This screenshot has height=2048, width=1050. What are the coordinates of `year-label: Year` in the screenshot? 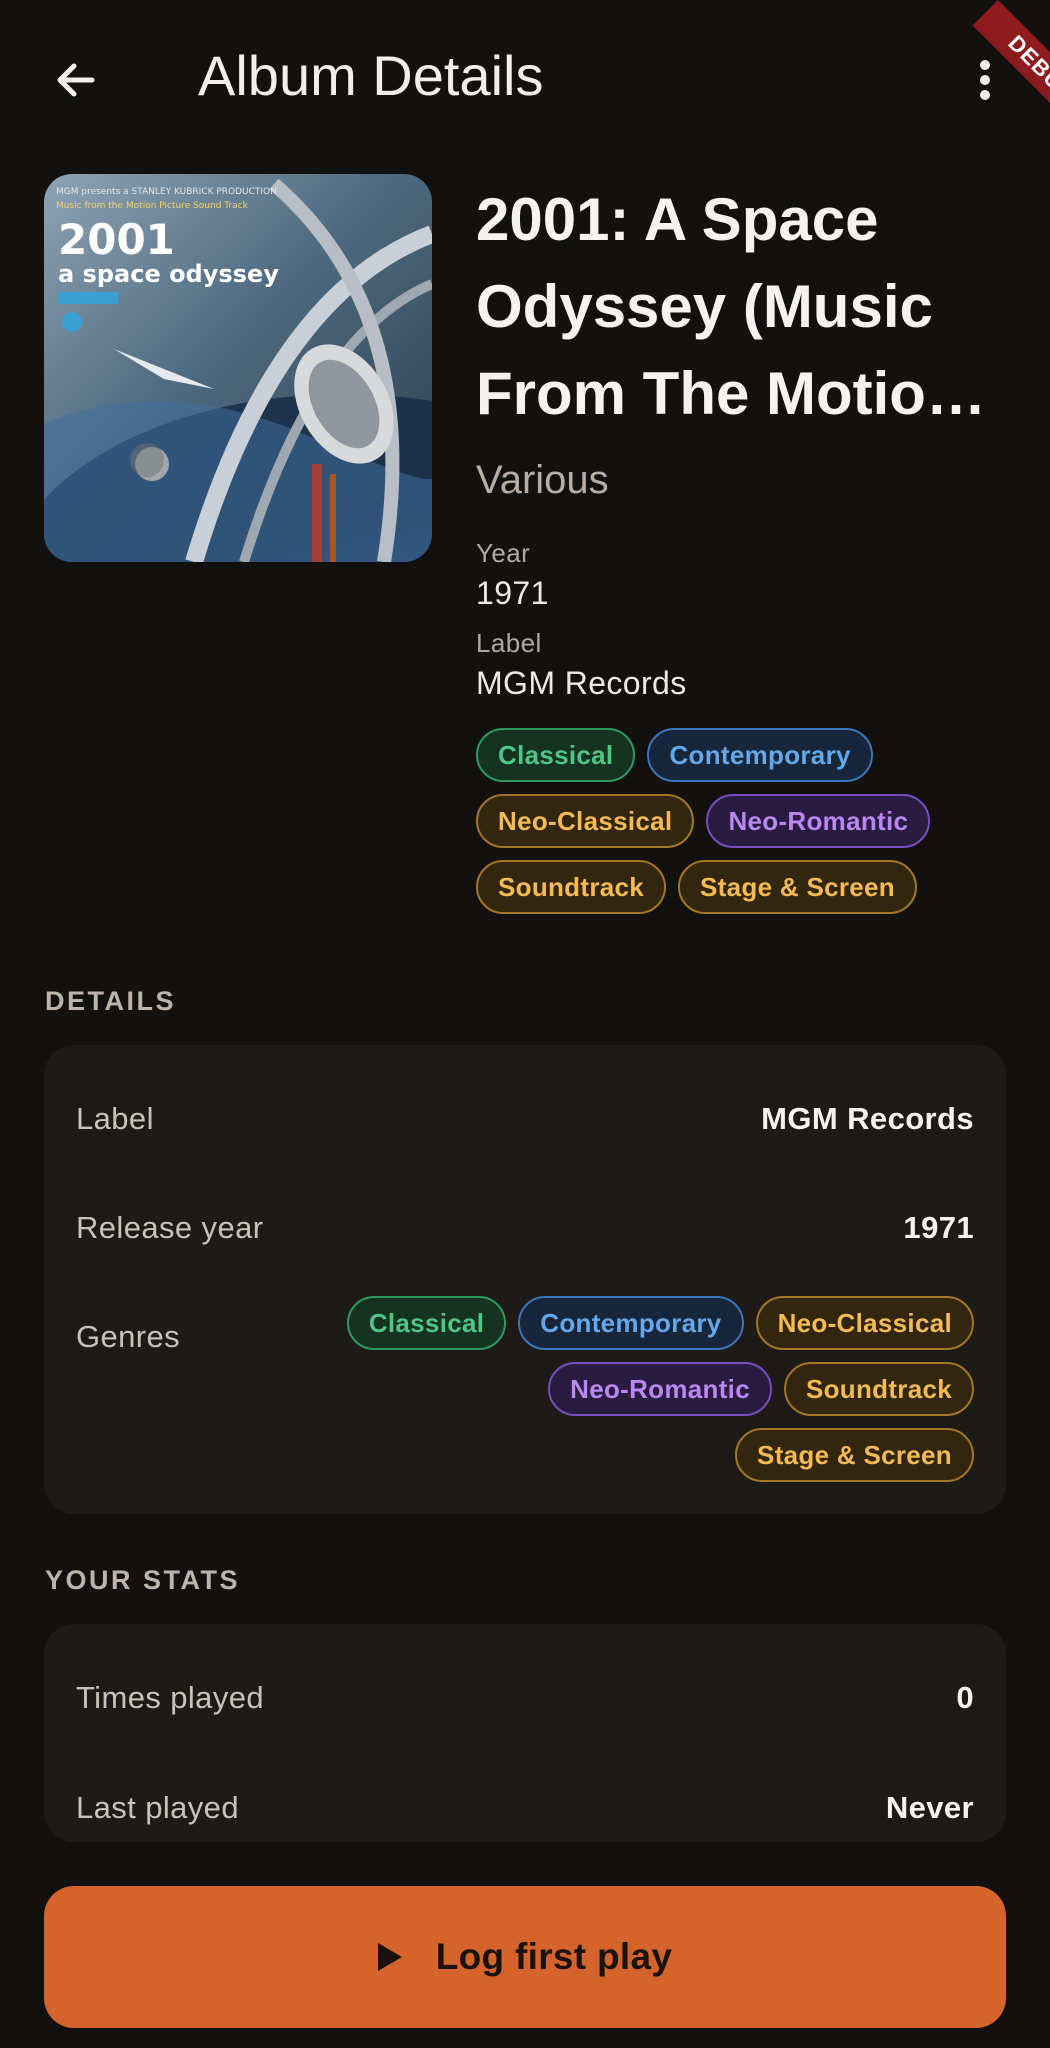 It's located at (503, 553).